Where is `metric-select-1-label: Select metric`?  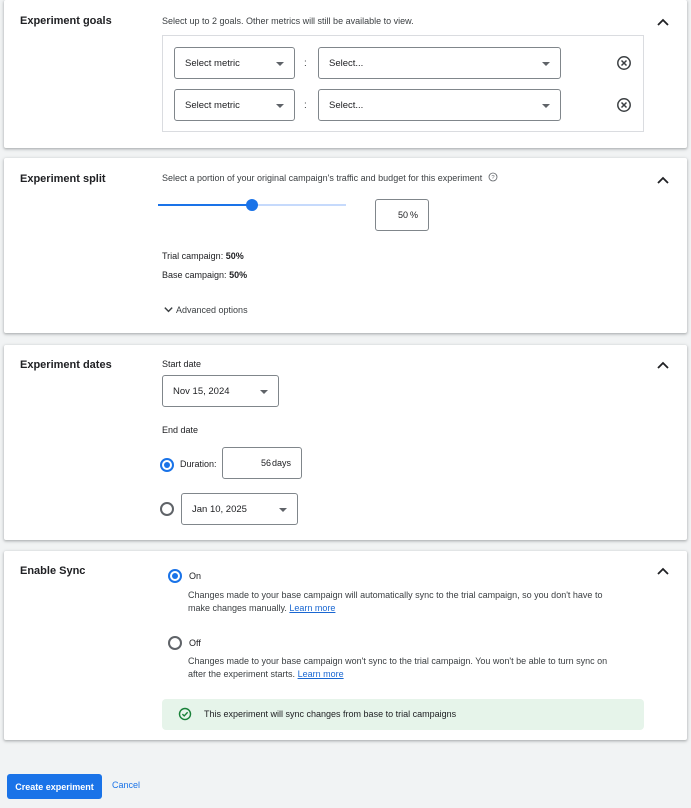 metric-select-1-label: Select metric is located at coordinates (212, 63).